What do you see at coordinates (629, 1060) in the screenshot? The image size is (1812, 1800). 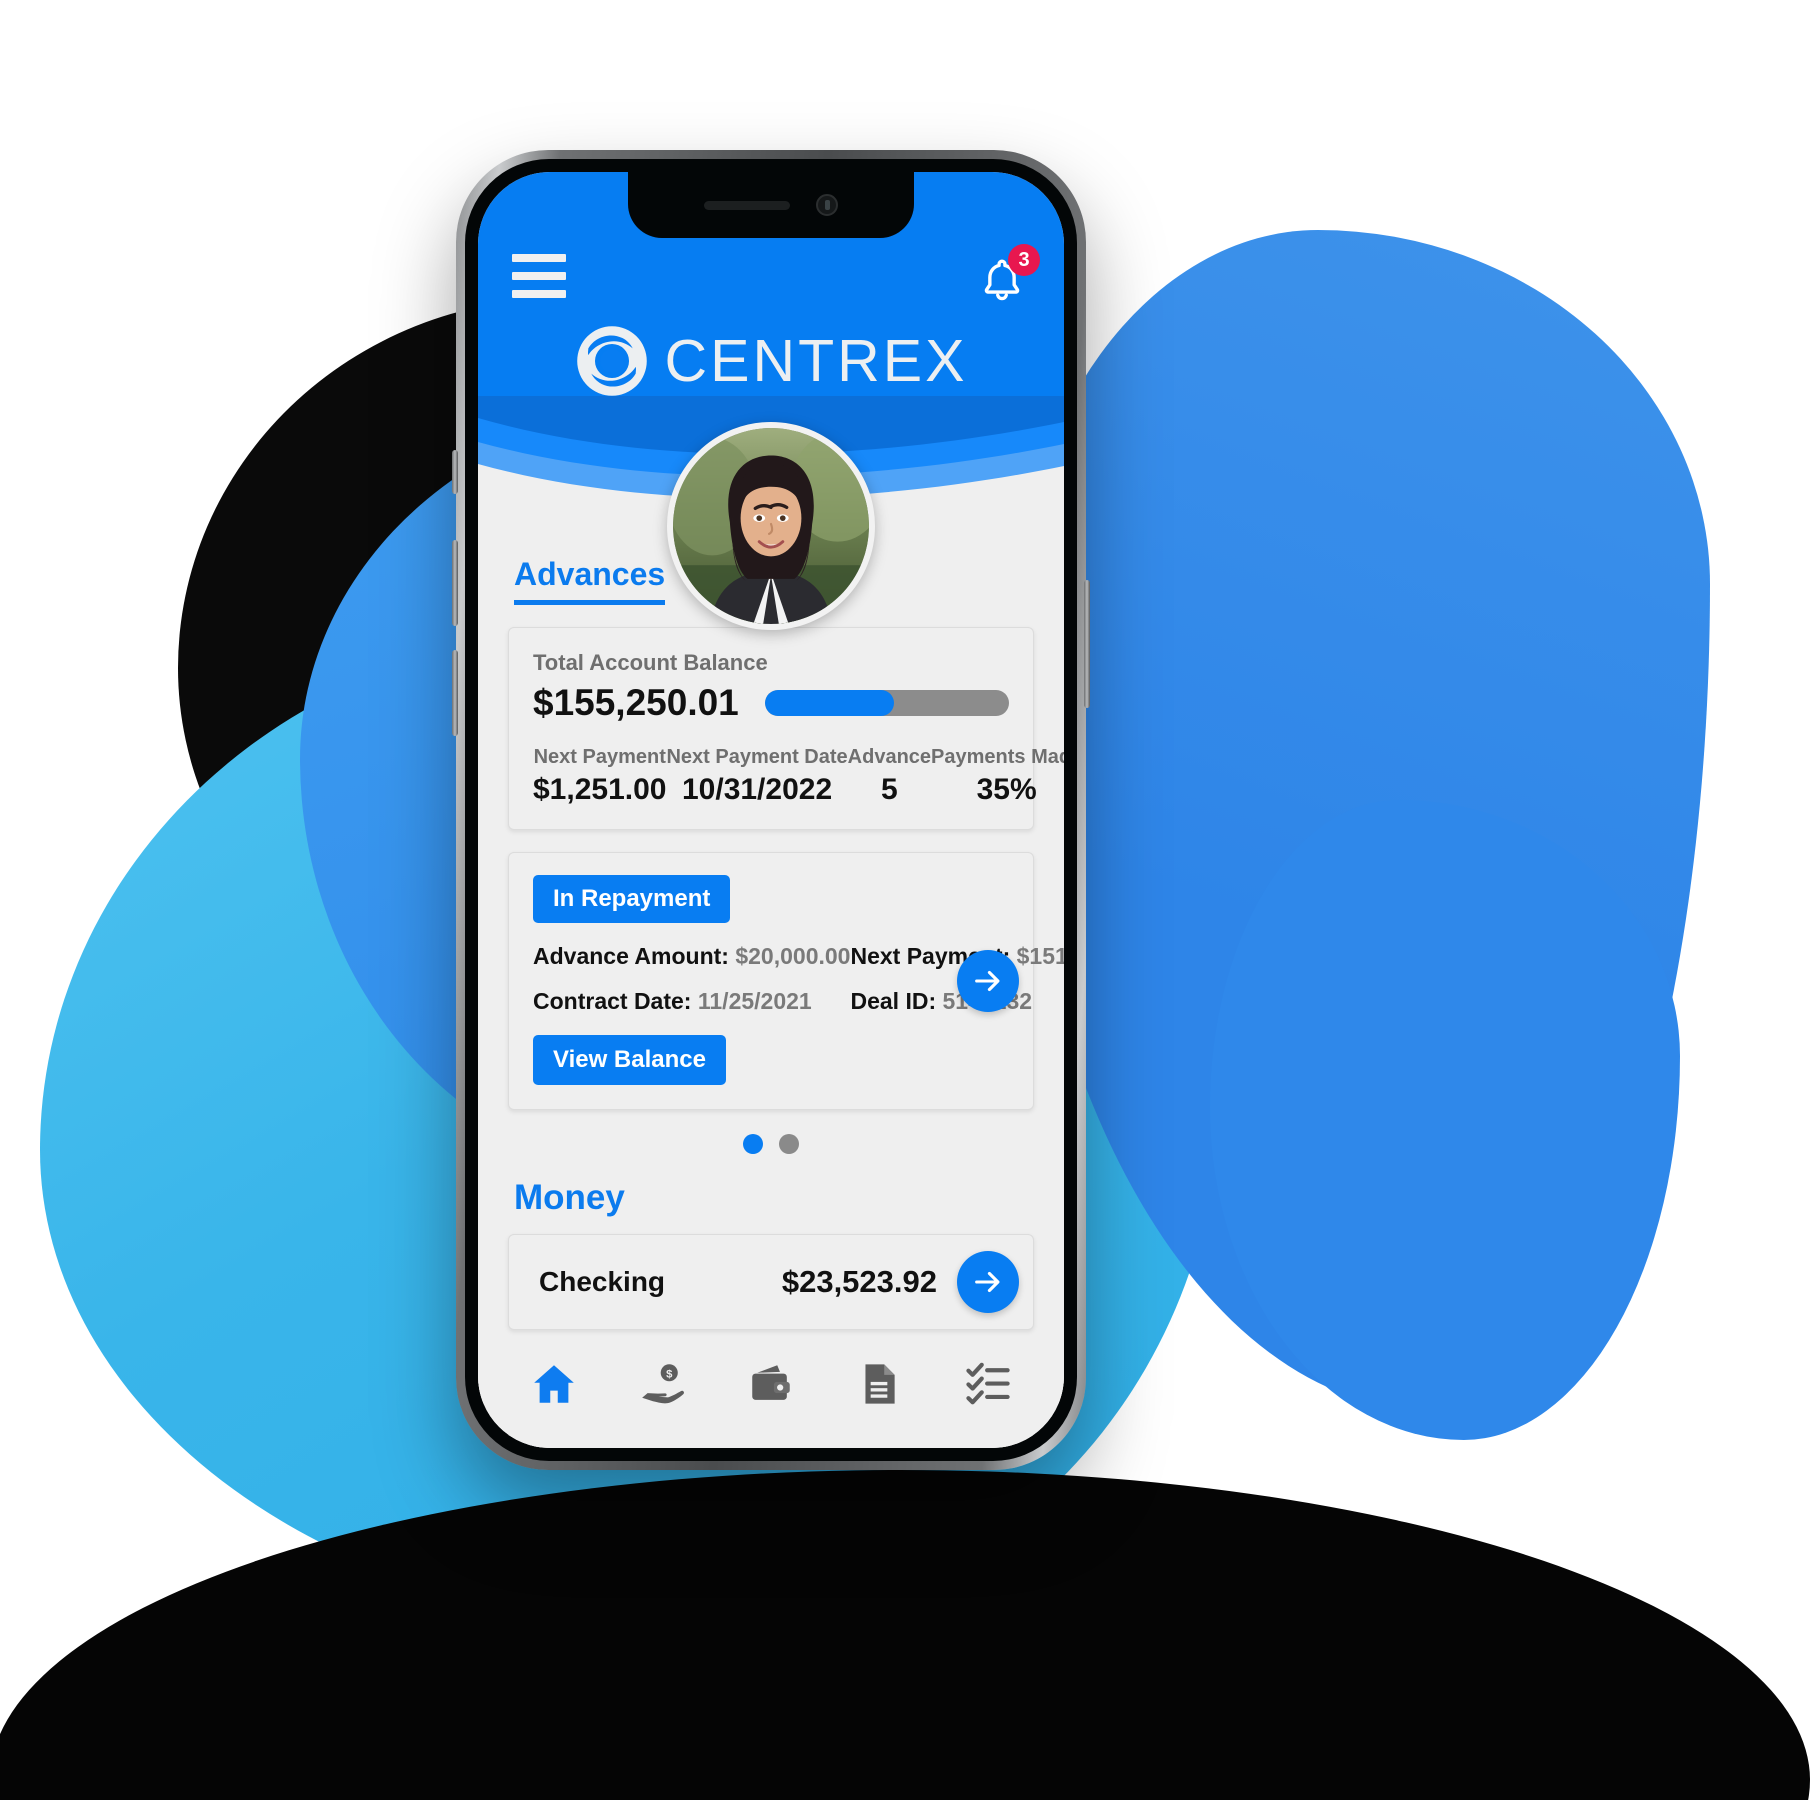 I see `view-balance-button: View Balance` at bounding box center [629, 1060].